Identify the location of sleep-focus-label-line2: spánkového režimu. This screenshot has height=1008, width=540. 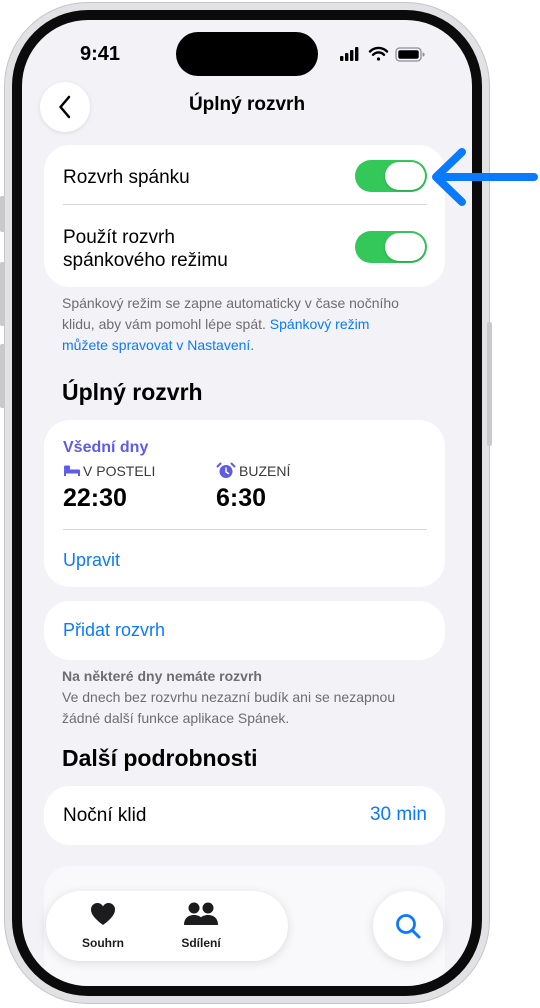
(145, 260).